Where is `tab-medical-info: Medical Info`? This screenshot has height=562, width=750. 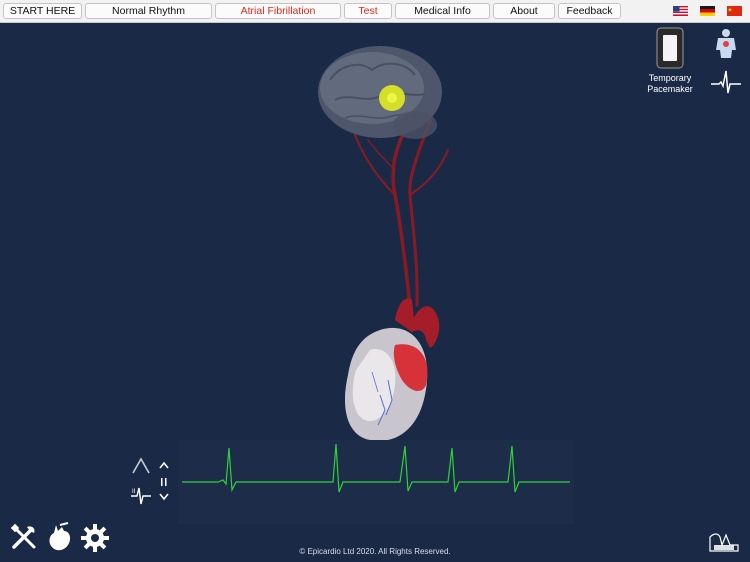 tab-medical-info: Medical Info is located at coordinates (442, 11).